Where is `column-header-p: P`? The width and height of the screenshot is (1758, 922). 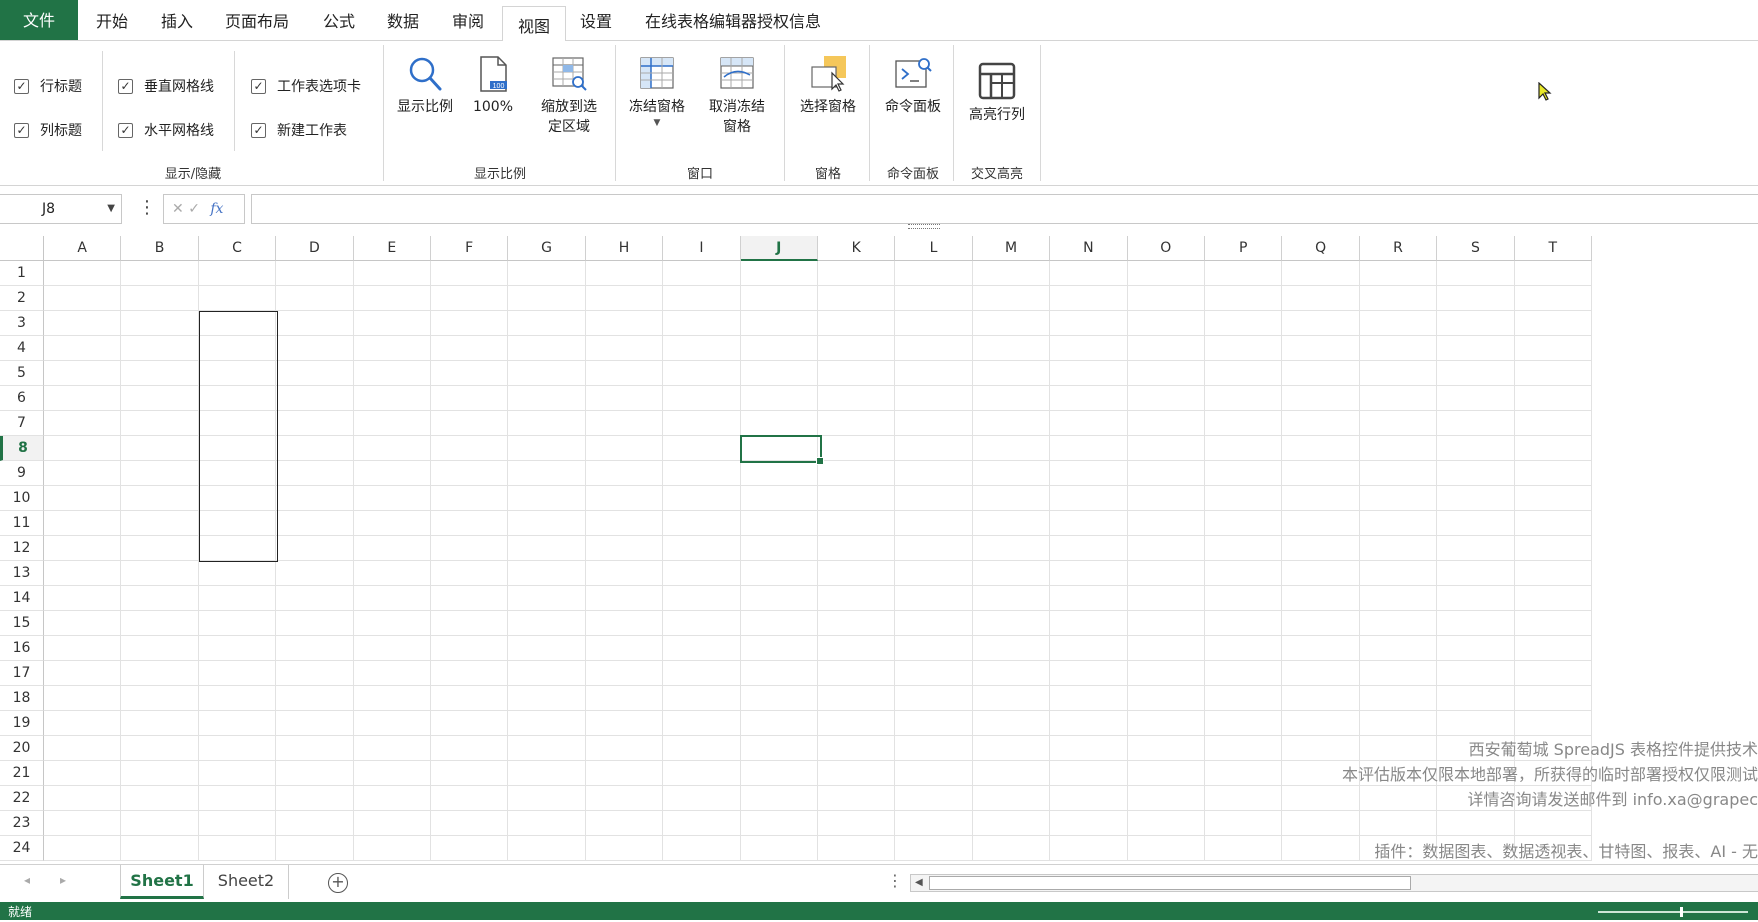
column-header-p: P is located at coordinates (1244, 248).